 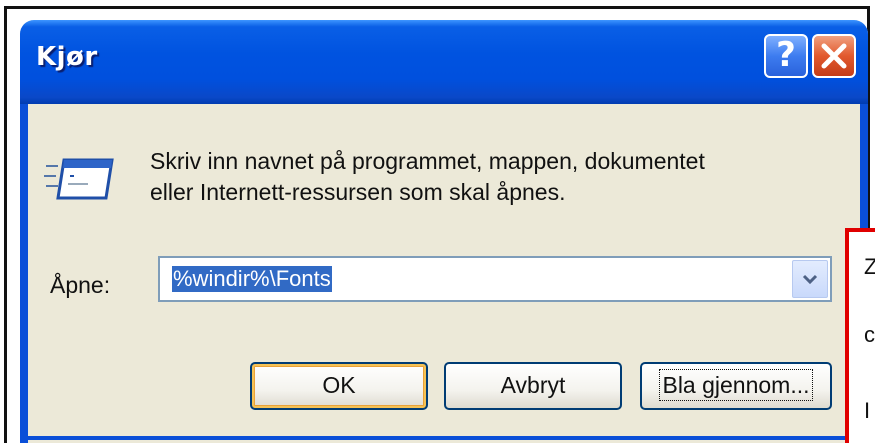 What do you see at coordinates (24, 273) in the screenshot?
I see `window-border-left` at bounding box center [24, 273].